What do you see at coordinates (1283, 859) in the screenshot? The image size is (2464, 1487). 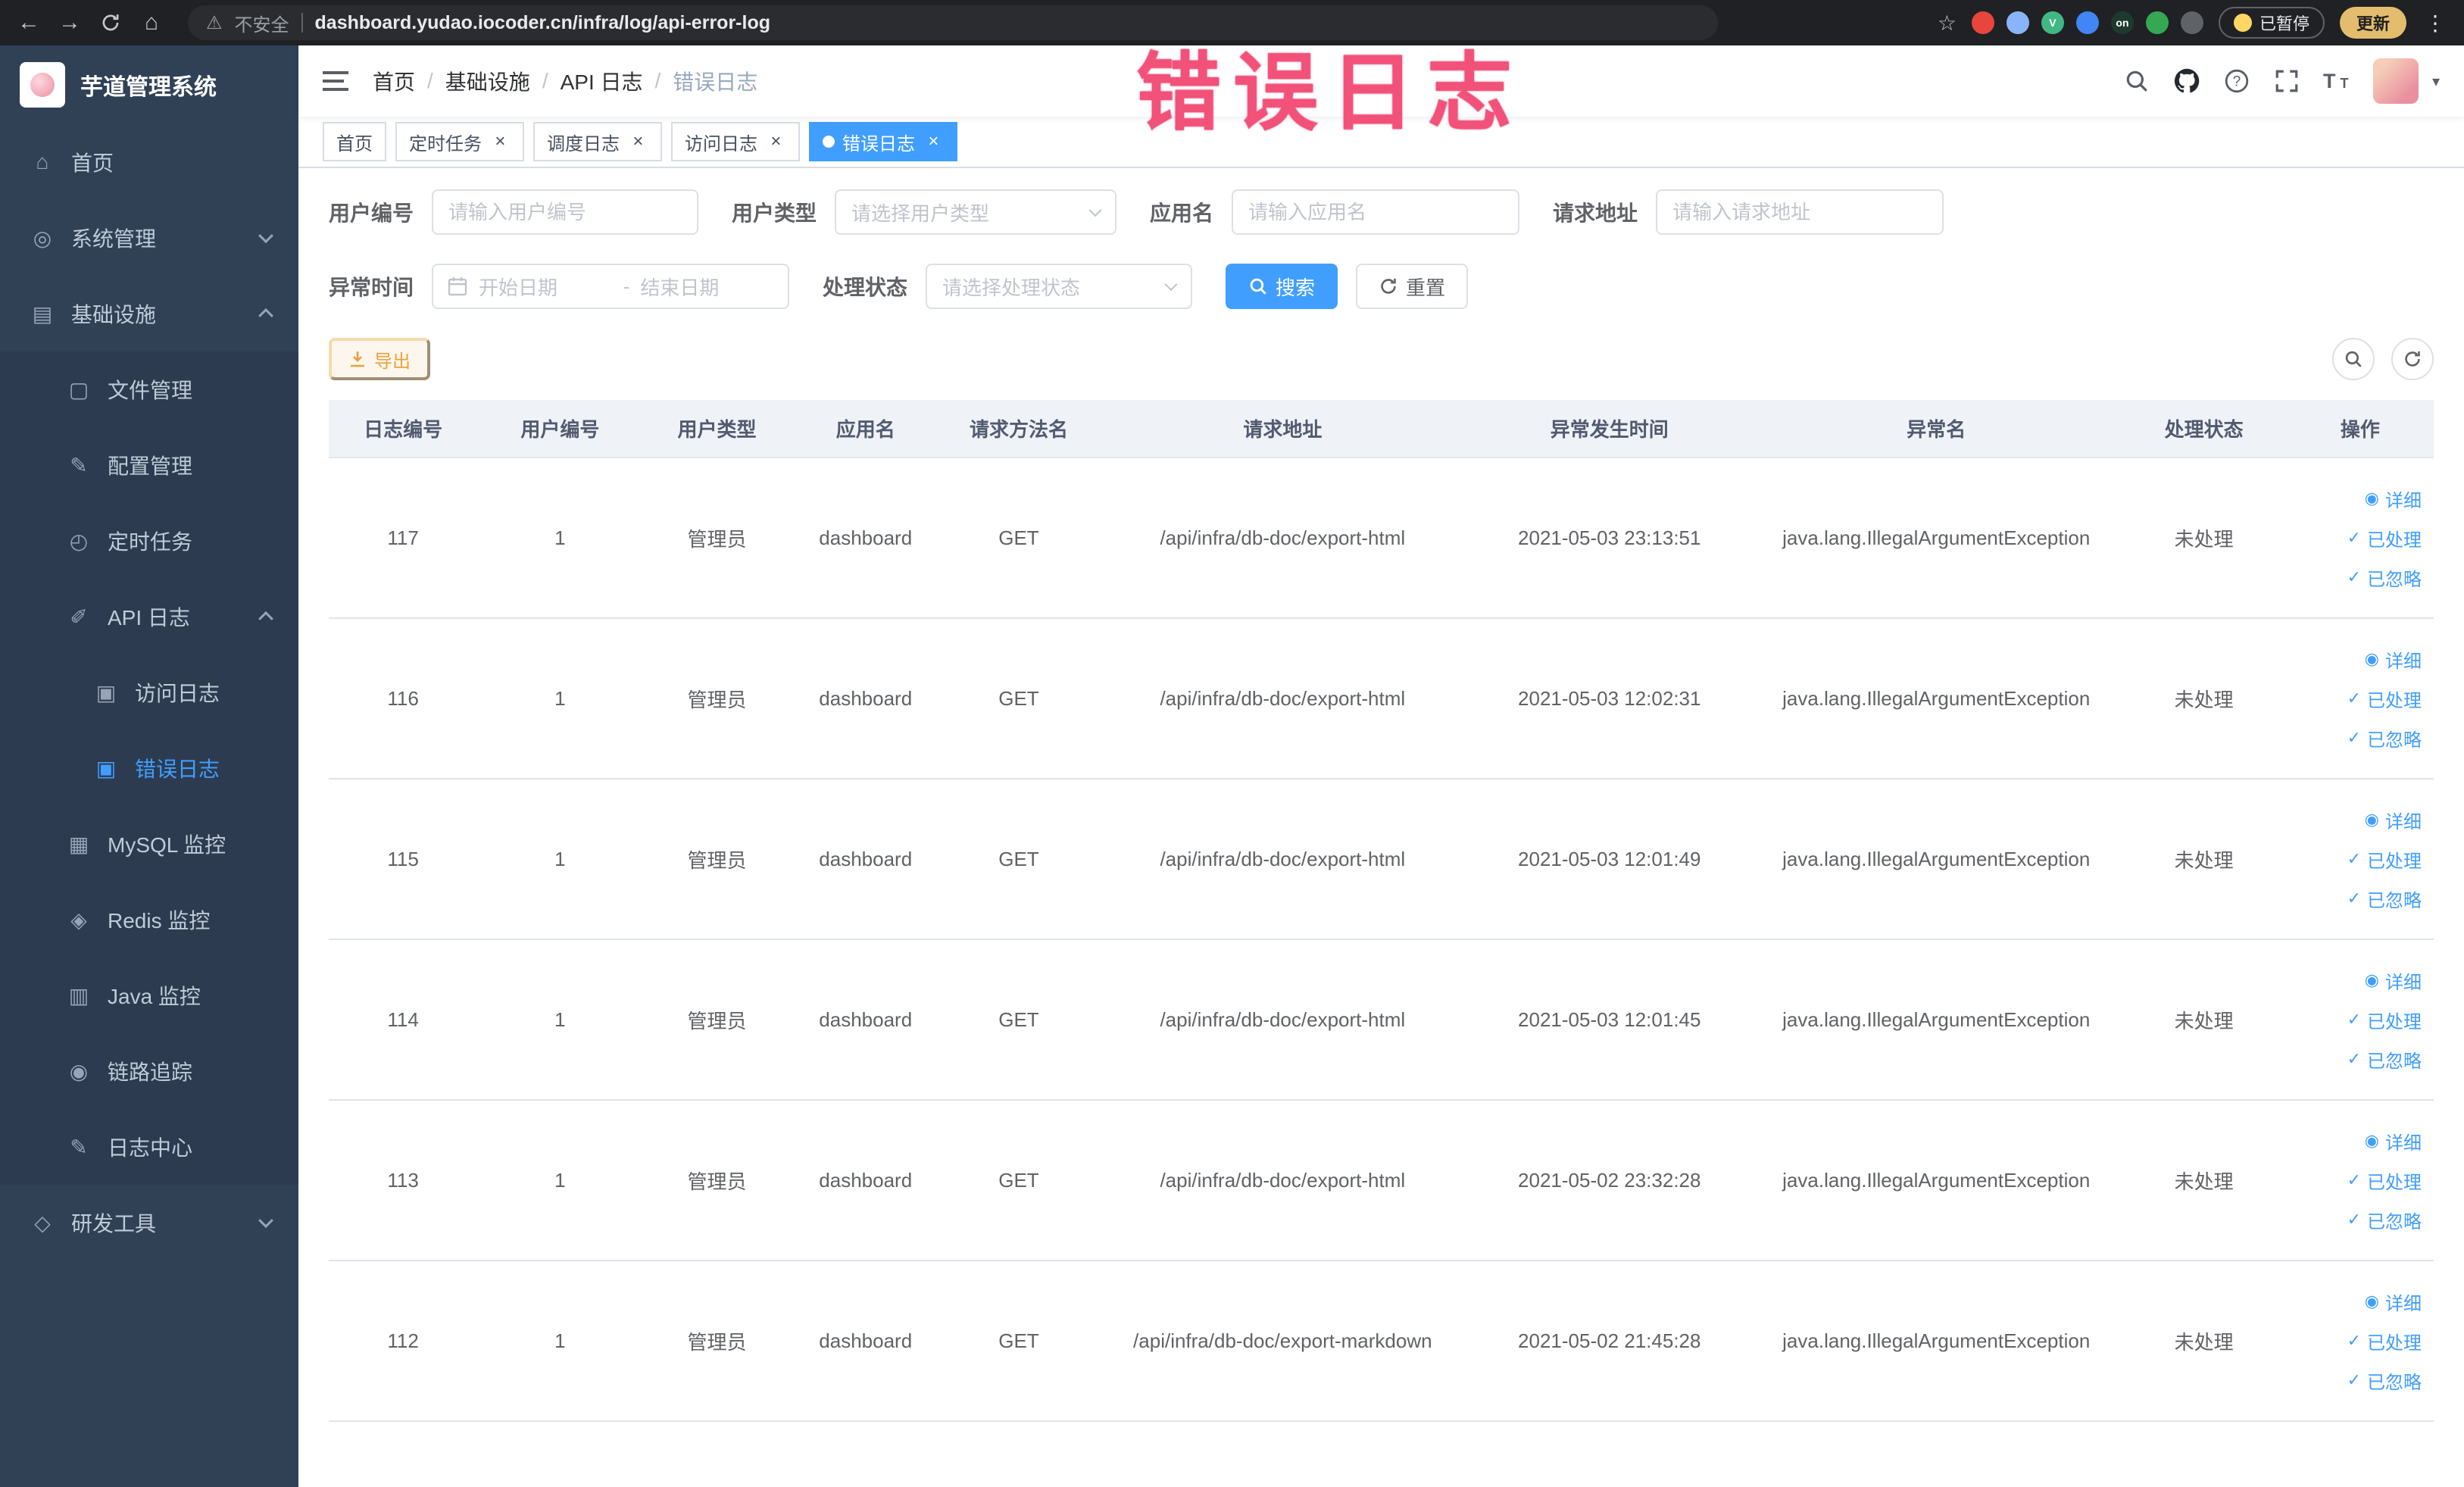 I see `cell-request-url: /api/infra/db-doc/export-html` at bounding box center [1283, 859].